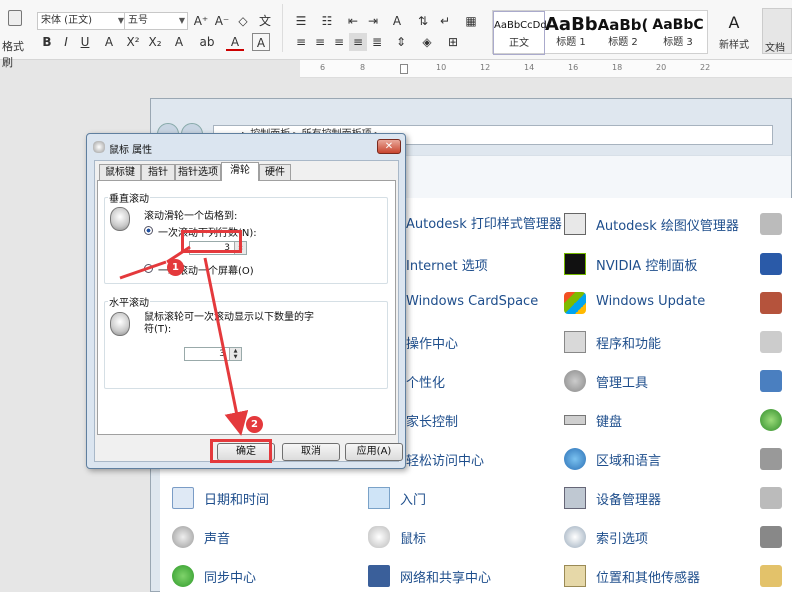 The height and width of the screenshot is (592, 792). I want to click on step-marker-2: 2, so click(254, 424).